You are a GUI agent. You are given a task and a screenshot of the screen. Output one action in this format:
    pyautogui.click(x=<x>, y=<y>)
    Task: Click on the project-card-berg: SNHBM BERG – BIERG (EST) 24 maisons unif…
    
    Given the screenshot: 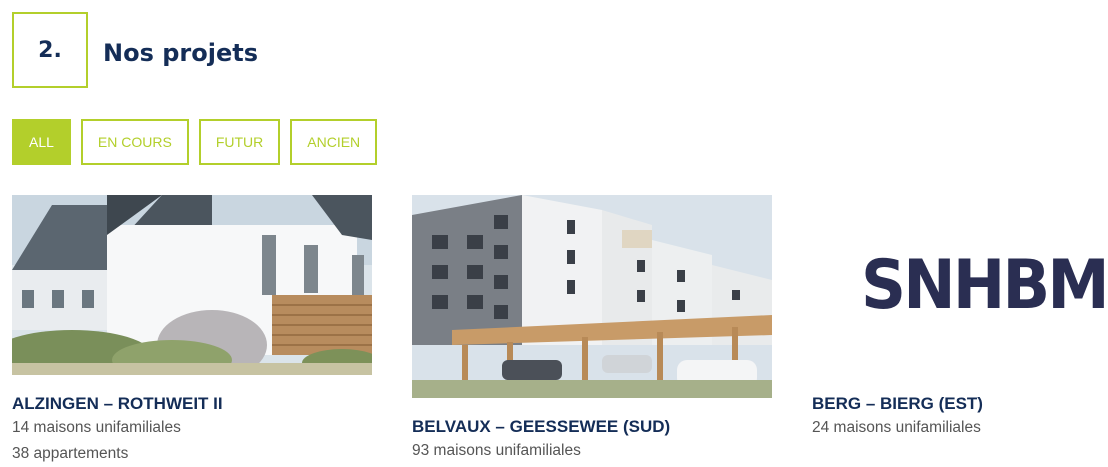 What is the action you would take?
    pyautogui.click(x=960, y=318)
    